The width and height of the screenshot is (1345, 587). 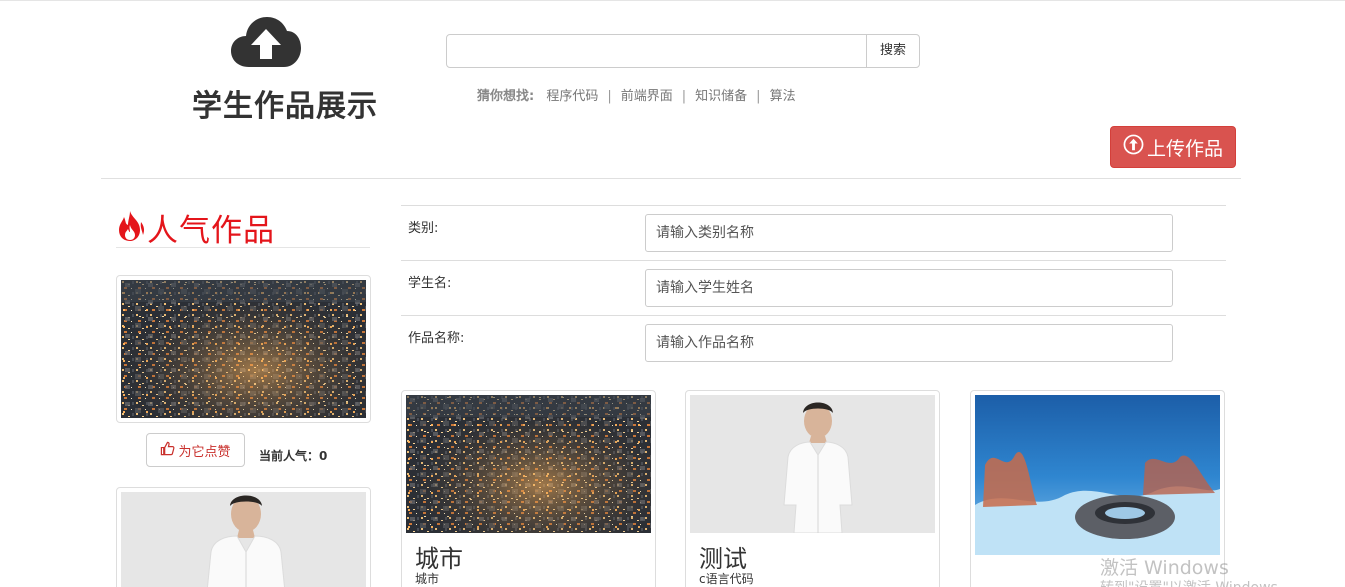 What do you see at coordinates (167, 450) in the screenshot?
I see `thumbs-up-icon` at bounding box center [167, 450].